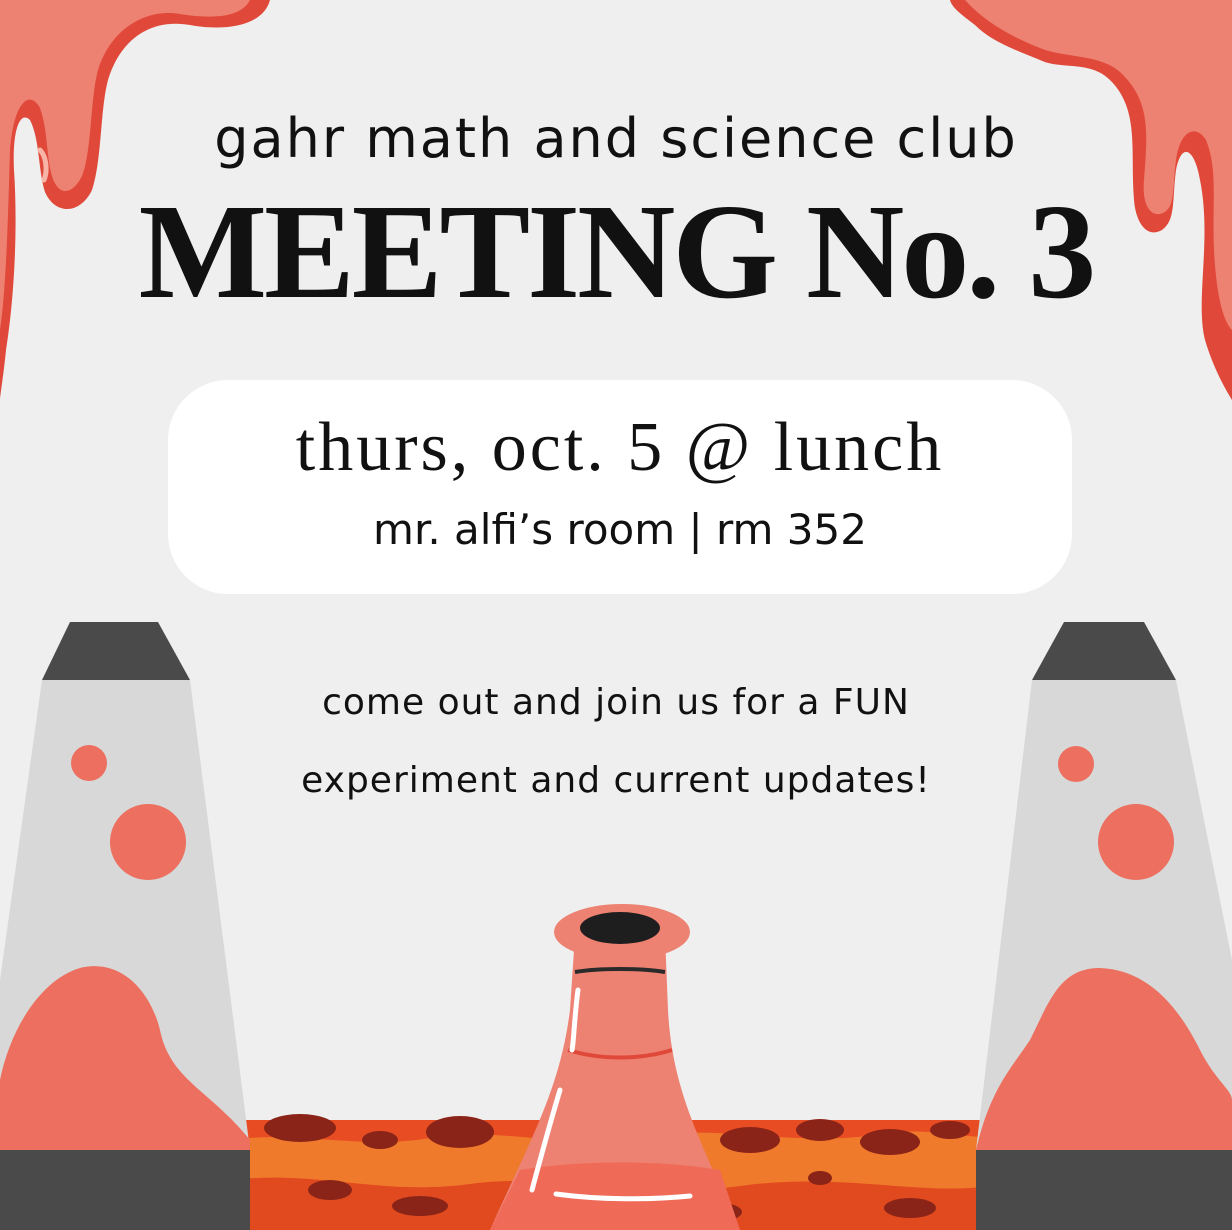 The height and width of the screenshot is (1230, 1232). Describe the element at coordinates (615, 1067) in the screenshot. I see `erlenmeyer-flask-illustration` at that location.